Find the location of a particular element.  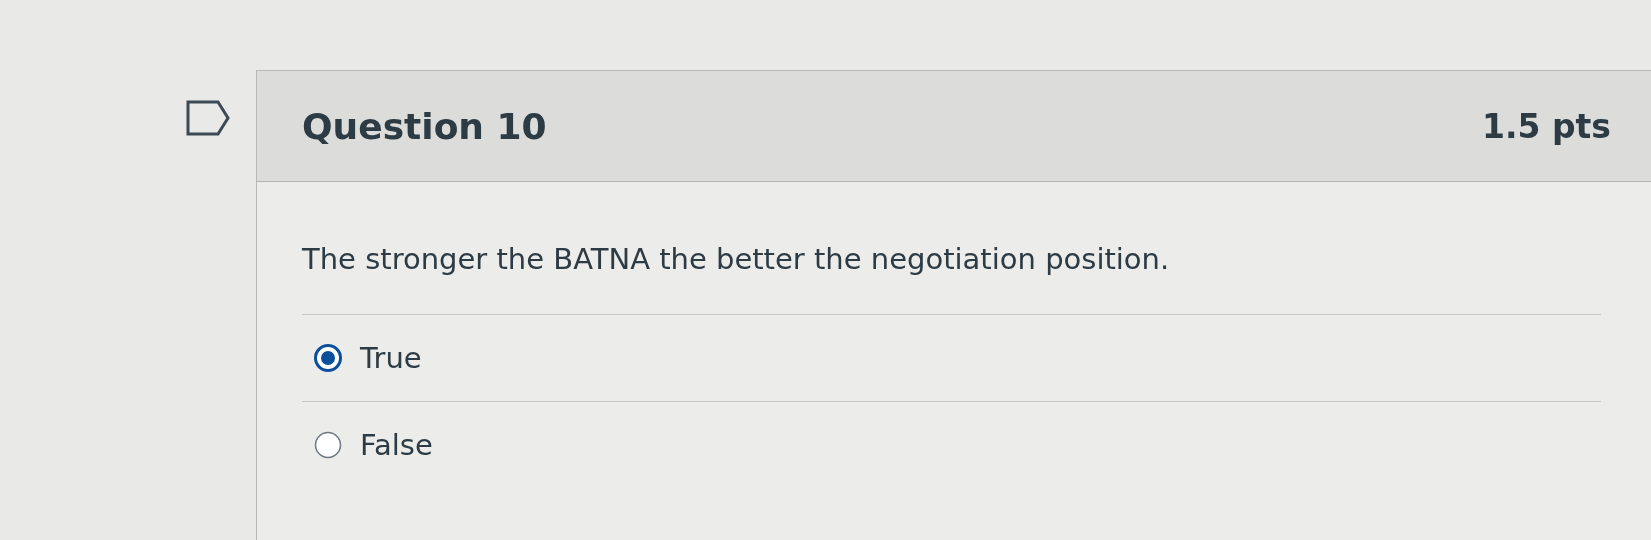

question-text: The stronger the BATNA the better the negotiation position. is located at coordinates (736, 259).